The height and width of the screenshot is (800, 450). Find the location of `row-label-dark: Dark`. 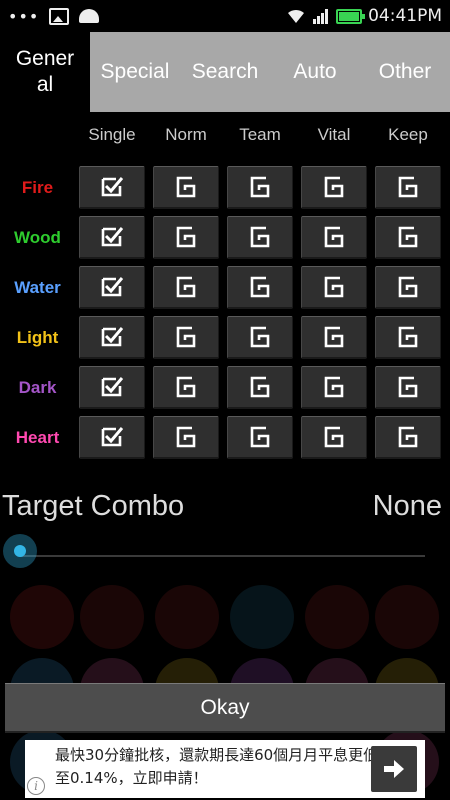

row-label-dark: Dark is located at coordinates (37, 387).